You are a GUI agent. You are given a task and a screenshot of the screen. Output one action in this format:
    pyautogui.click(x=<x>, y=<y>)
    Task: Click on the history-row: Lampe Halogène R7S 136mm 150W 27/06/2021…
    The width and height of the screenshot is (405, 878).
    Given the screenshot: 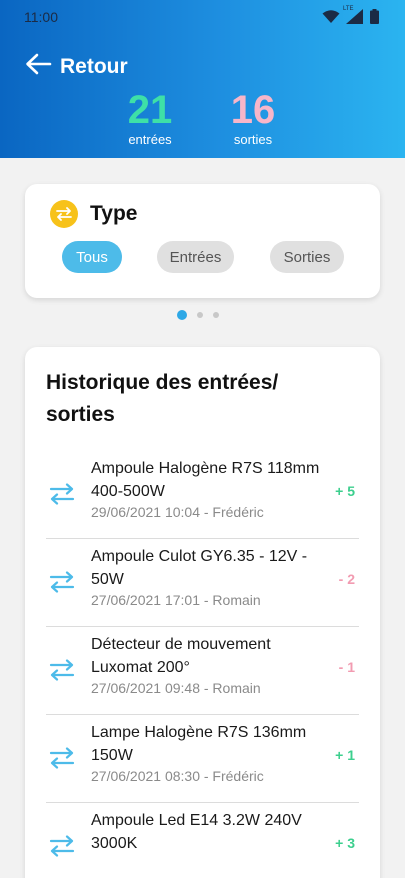 What is the action you would take?
    pyautogui.click(x=202, y=759)
    